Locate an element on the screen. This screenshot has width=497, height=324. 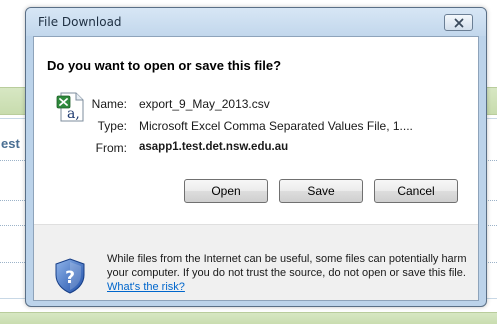
close-button is located at coordinates (458, 22).